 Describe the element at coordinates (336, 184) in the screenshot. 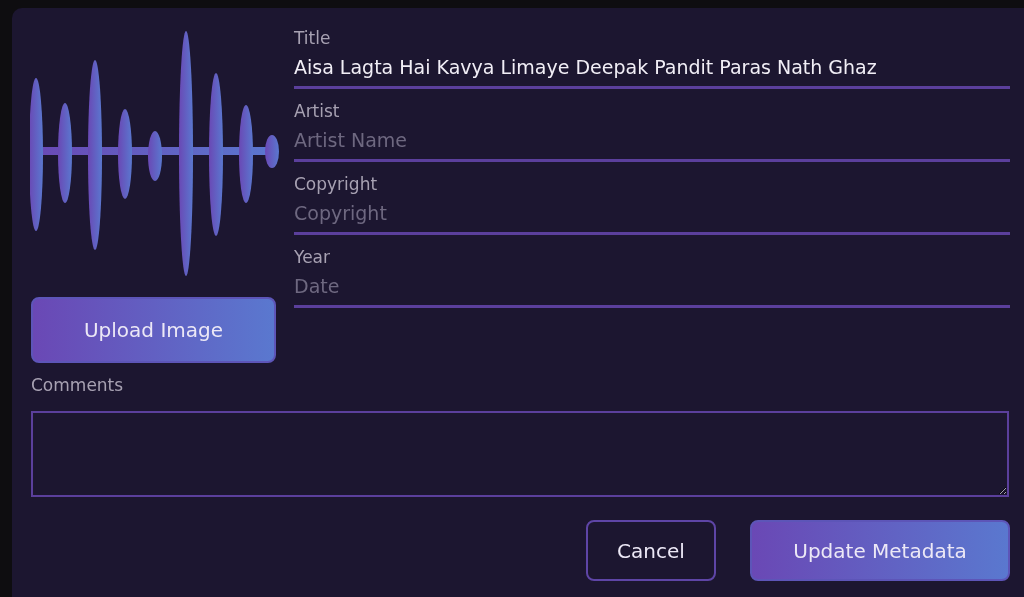

I see `field-label: Copyright` at that location.